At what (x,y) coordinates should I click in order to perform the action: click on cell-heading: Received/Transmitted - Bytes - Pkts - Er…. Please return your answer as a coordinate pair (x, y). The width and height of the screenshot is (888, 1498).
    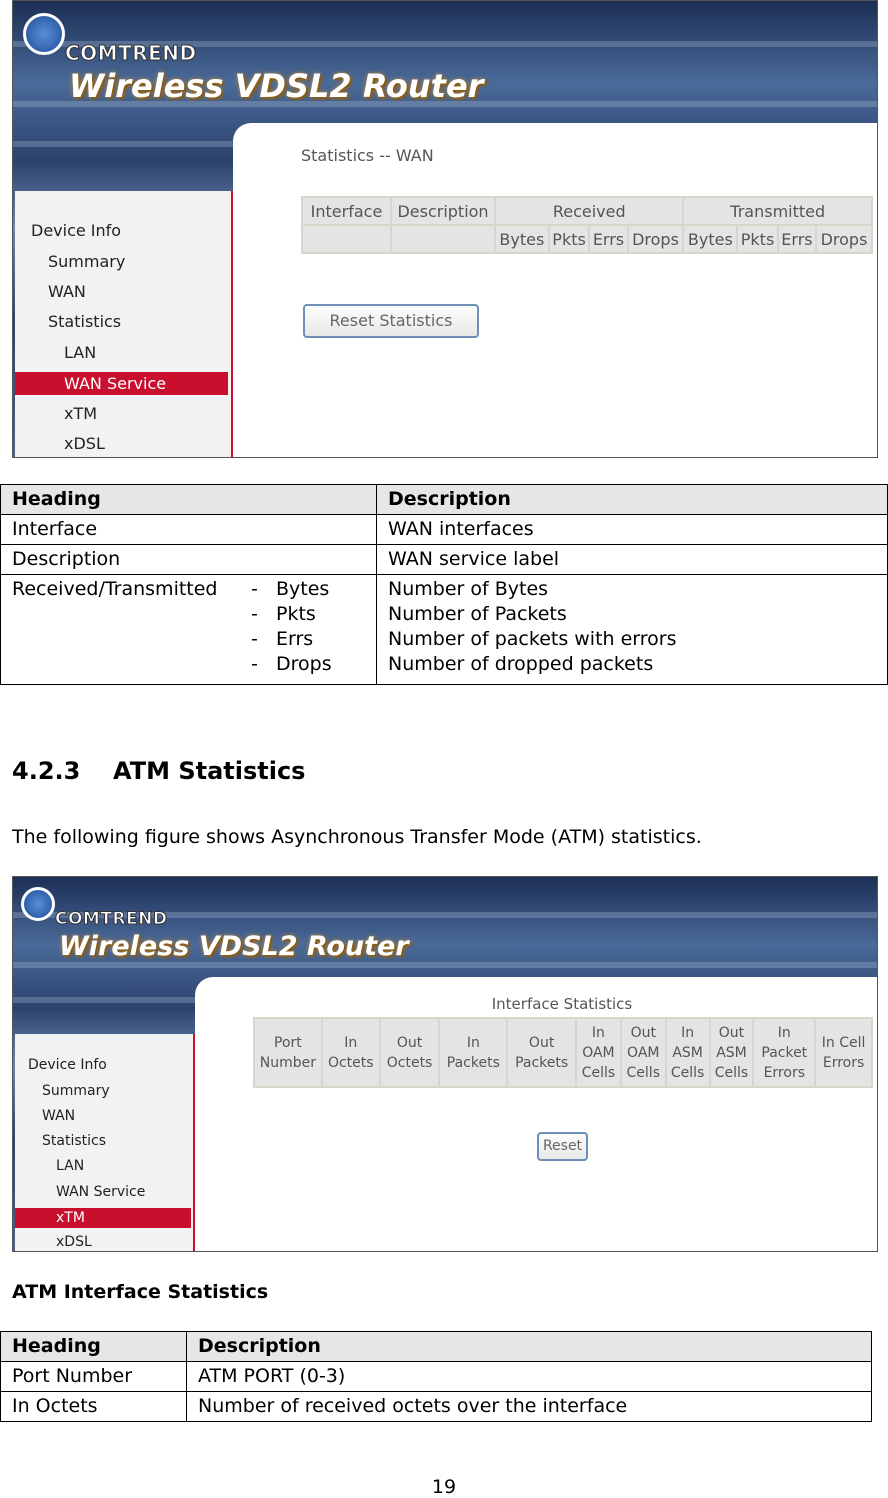
    Looking at the image, I should click on (188, 629).